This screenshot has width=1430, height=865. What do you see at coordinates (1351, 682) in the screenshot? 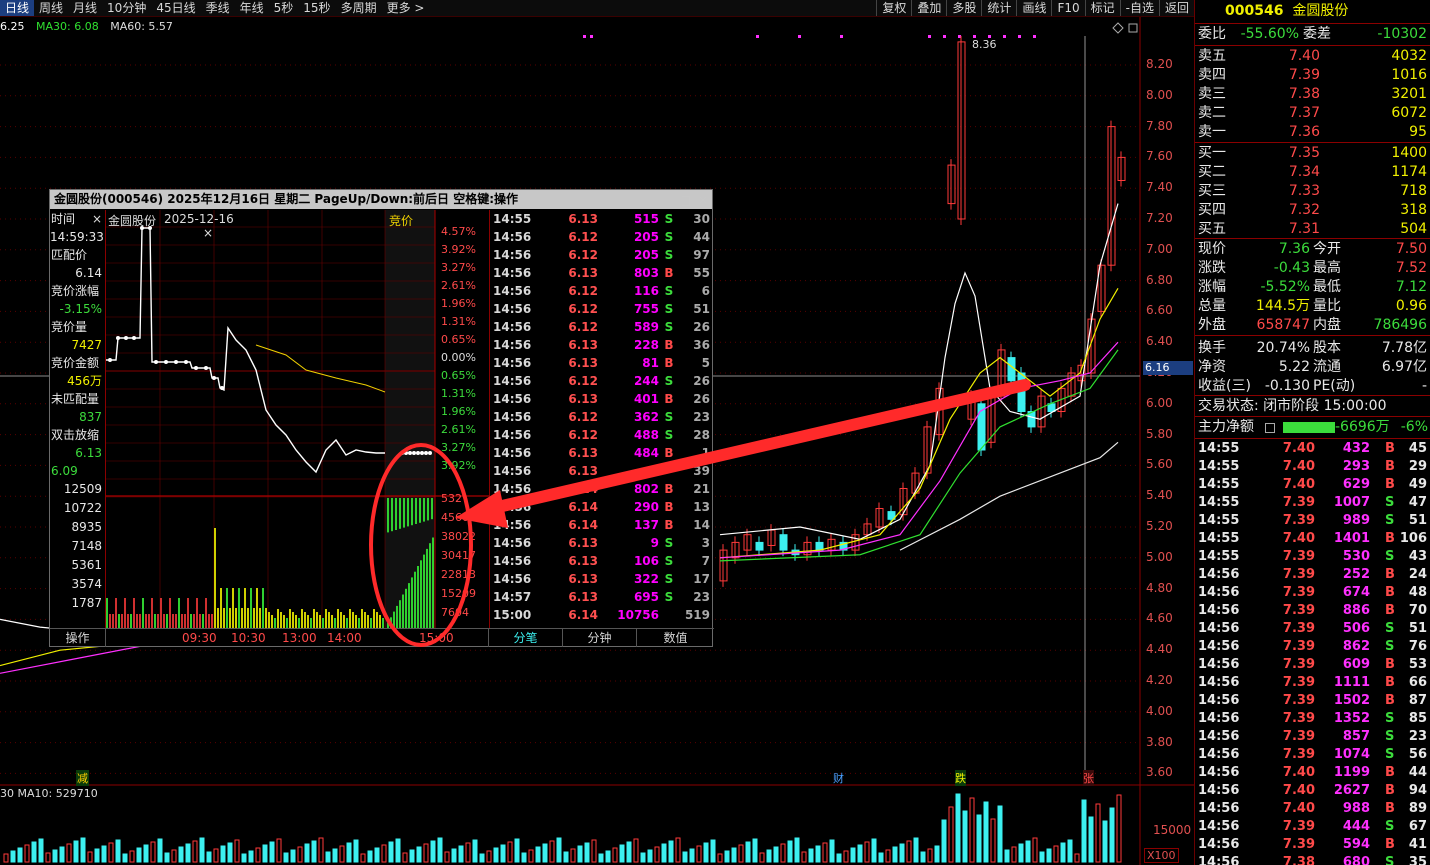
I see `tick-volume: 1111` at bounding box center [1351, 682].